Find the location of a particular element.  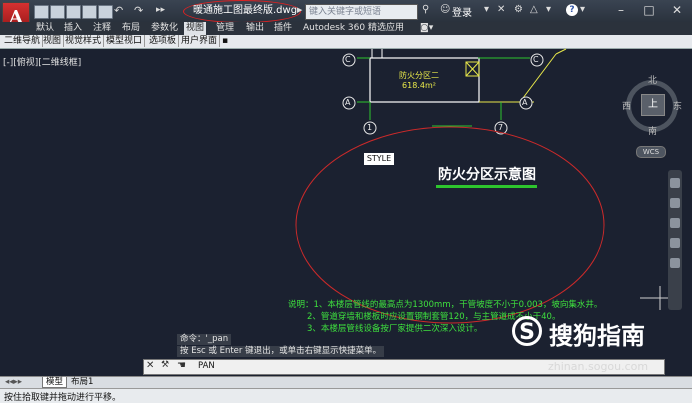

sogou-logo-icon: S is located at coordinates (527, 331).